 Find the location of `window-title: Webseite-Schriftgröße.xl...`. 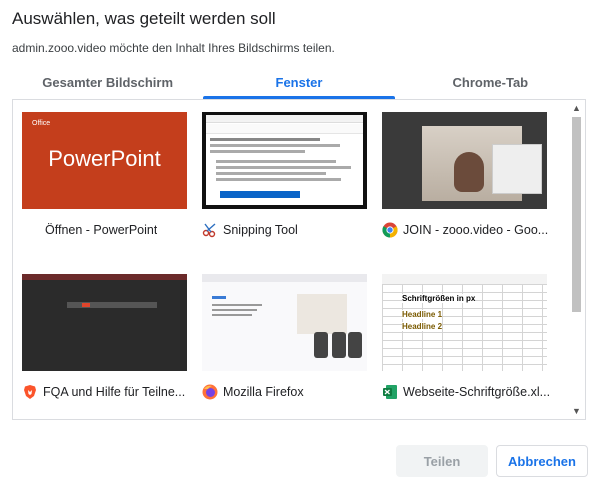

window-title: Webseite-Schriftgröße.xl... is located at coordinates (477, 392).